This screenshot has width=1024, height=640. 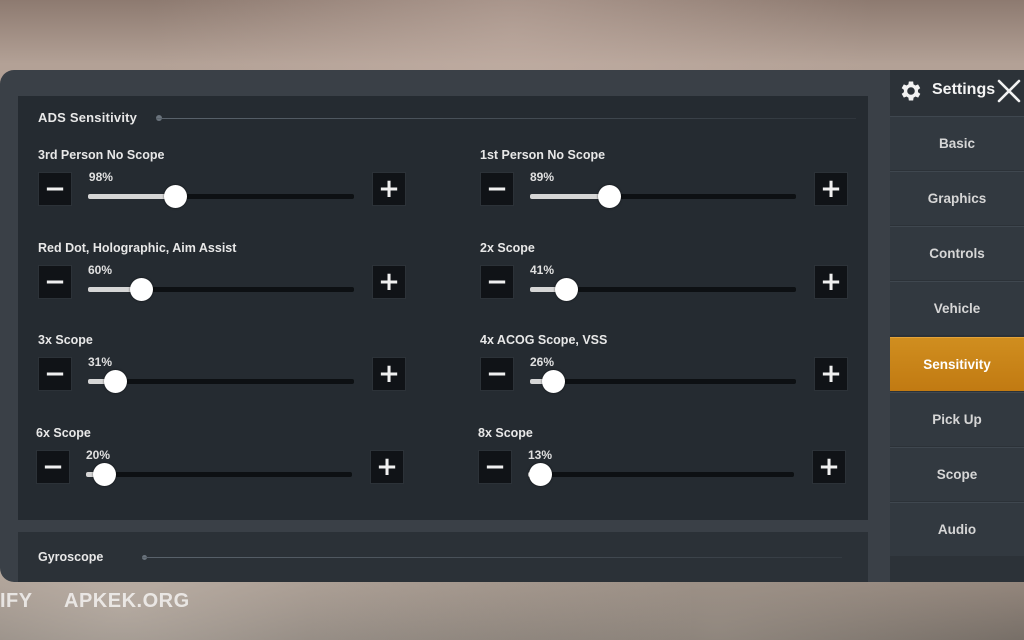 What do you see at coordinates (957, 198) in the screenshot?
I see `sidebar-item-graphics: Graphics` at bounding box center [957, 198].